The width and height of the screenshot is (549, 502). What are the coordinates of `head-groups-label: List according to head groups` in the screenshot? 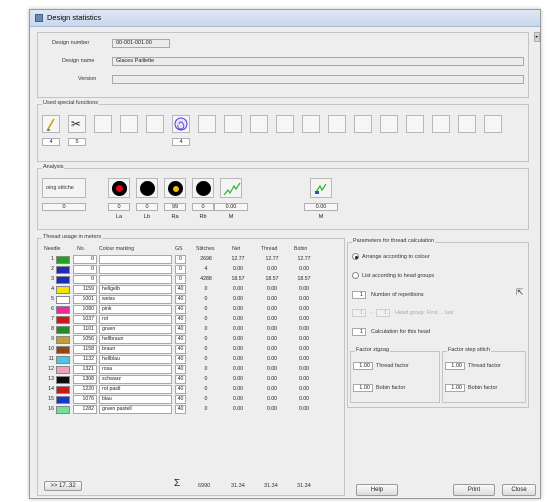 It's located at (398, 276).